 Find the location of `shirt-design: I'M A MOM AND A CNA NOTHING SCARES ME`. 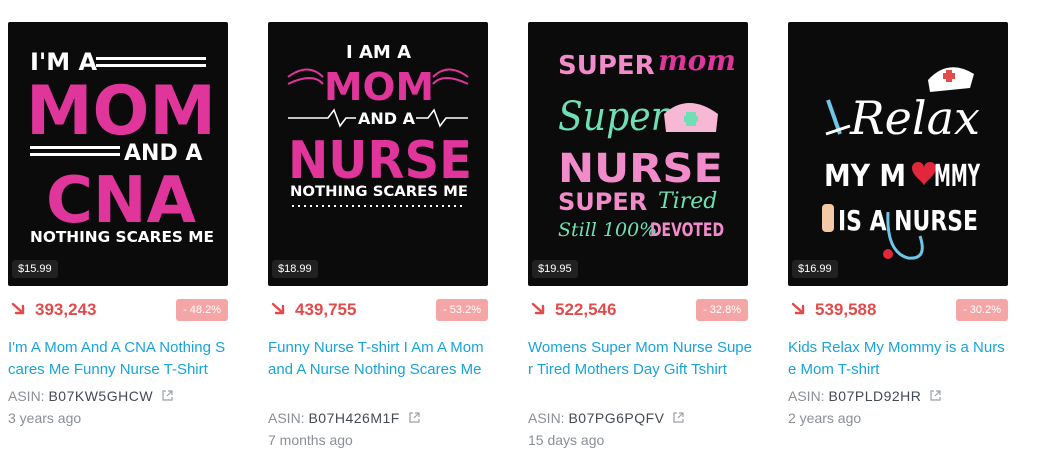

shirt-design: I'M A MOM AND A CNA NOTHING SCARES ME is located at coordinates (121, 147).